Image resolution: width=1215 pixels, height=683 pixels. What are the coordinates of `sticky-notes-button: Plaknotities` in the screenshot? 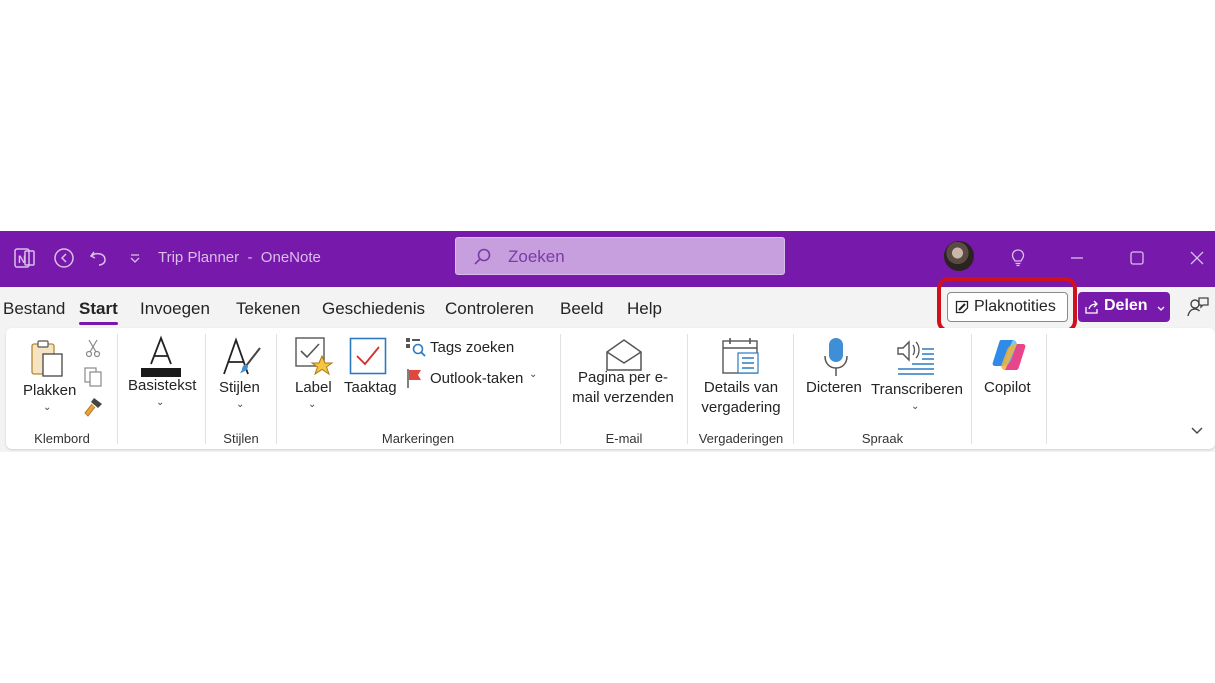 It's located at (1007, 307).